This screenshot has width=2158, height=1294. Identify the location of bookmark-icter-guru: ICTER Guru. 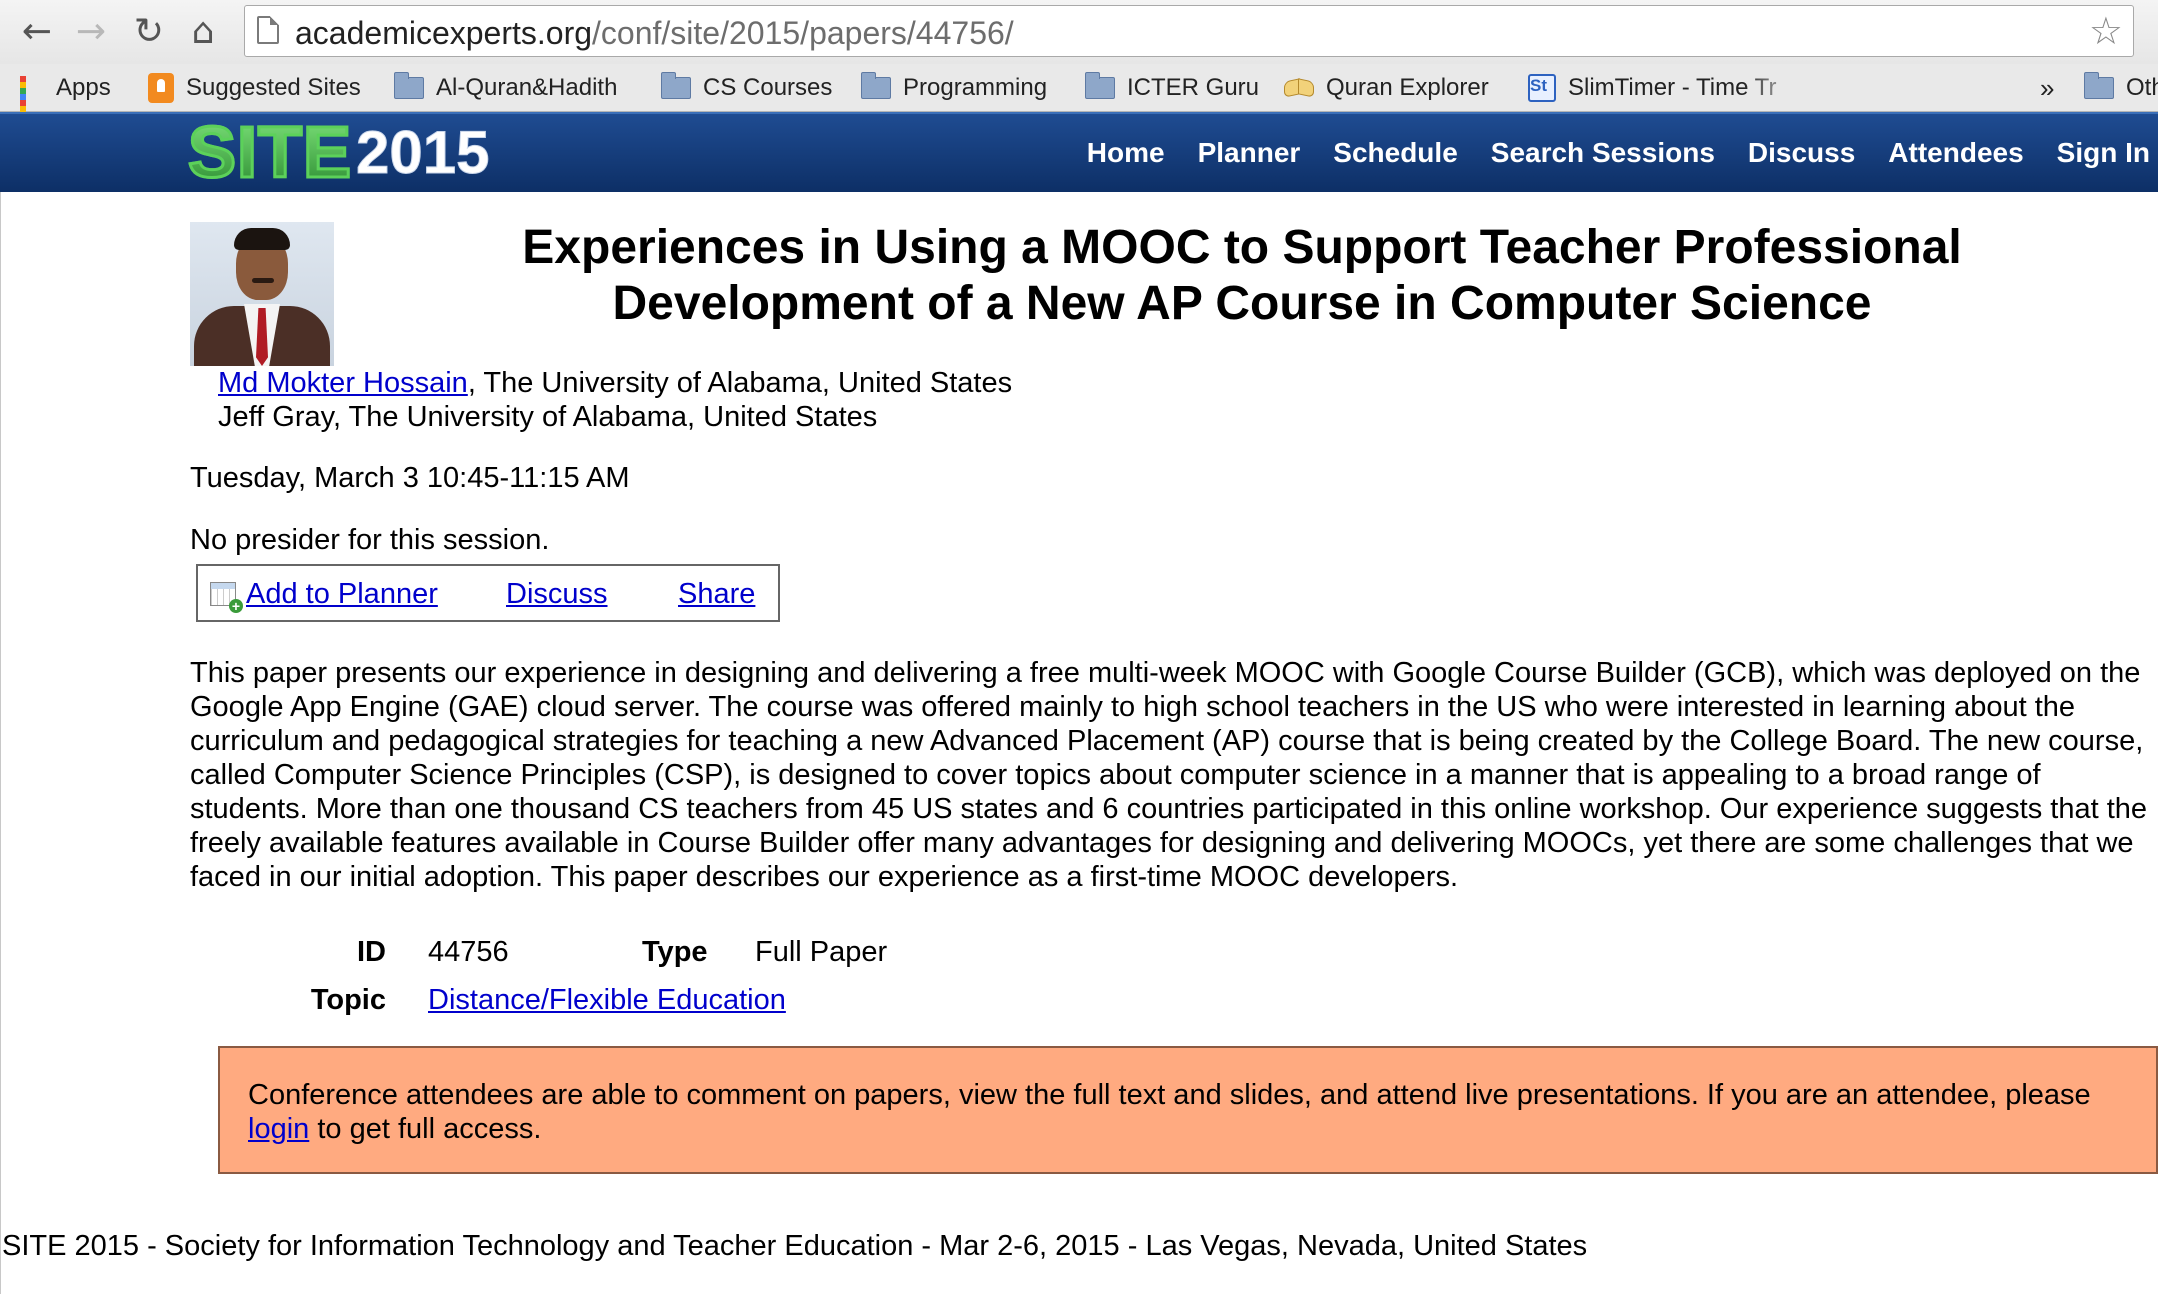
(1172, 88).